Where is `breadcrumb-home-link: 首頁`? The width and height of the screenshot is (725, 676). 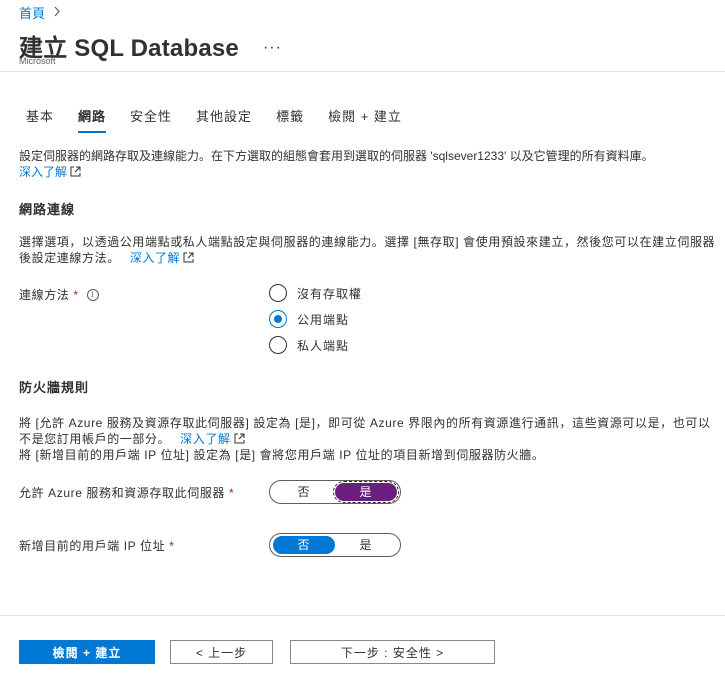
breadcrumb-home-link: 首頁 is located at coordinates (32, 12).